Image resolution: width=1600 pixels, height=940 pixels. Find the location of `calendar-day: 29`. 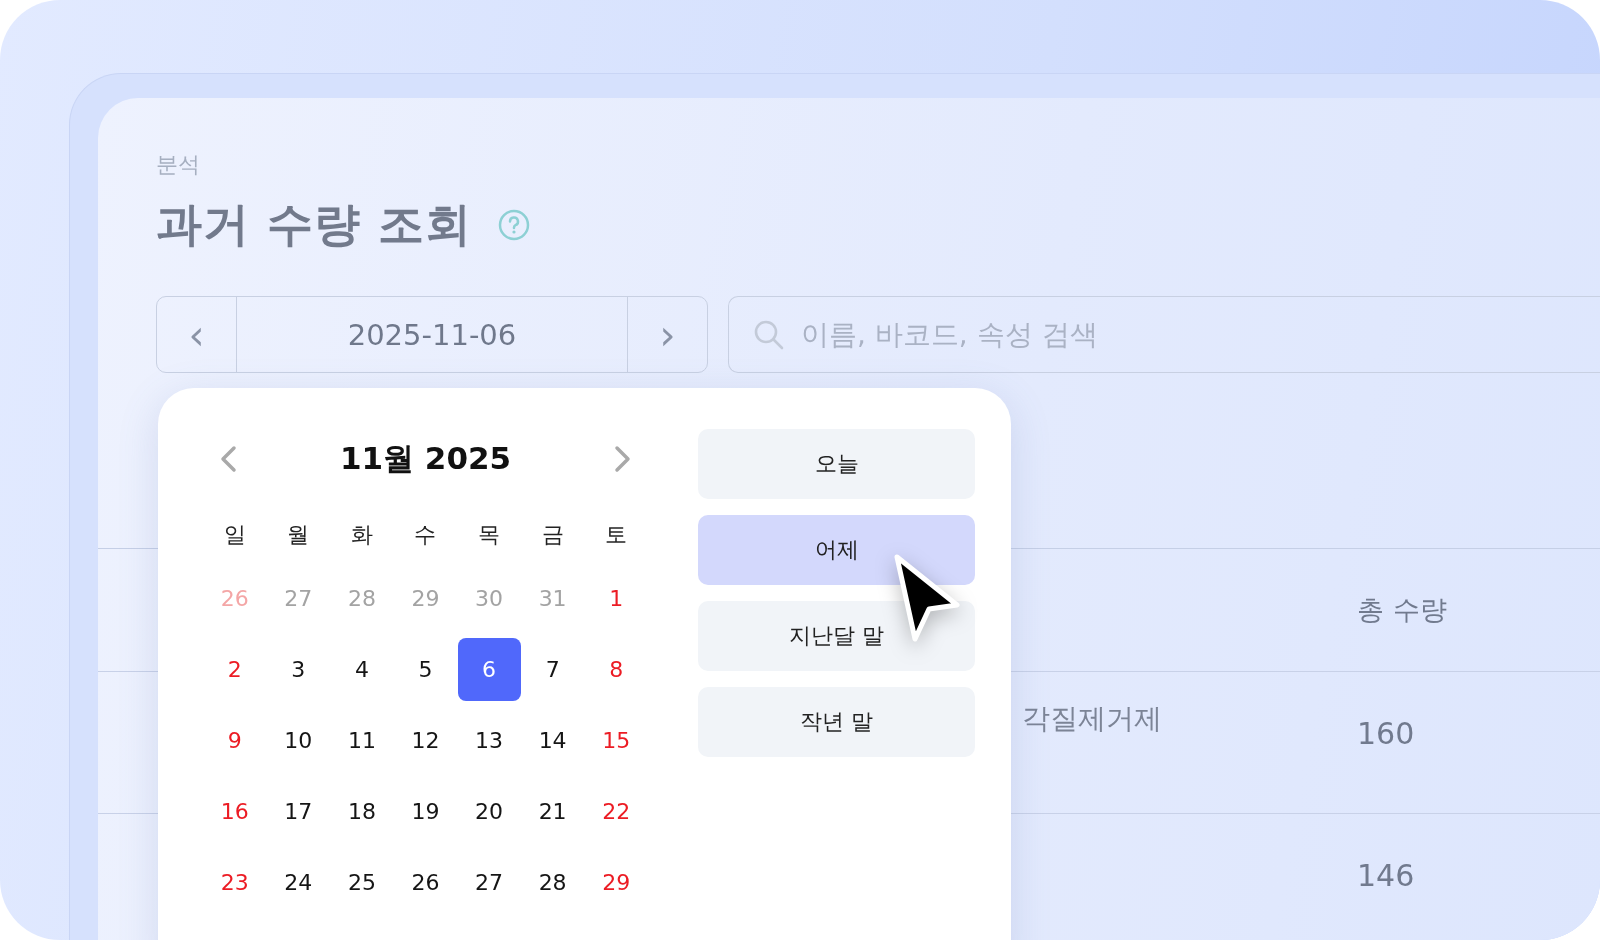

calendar-day: 29 is located at coordinates (616, 882).